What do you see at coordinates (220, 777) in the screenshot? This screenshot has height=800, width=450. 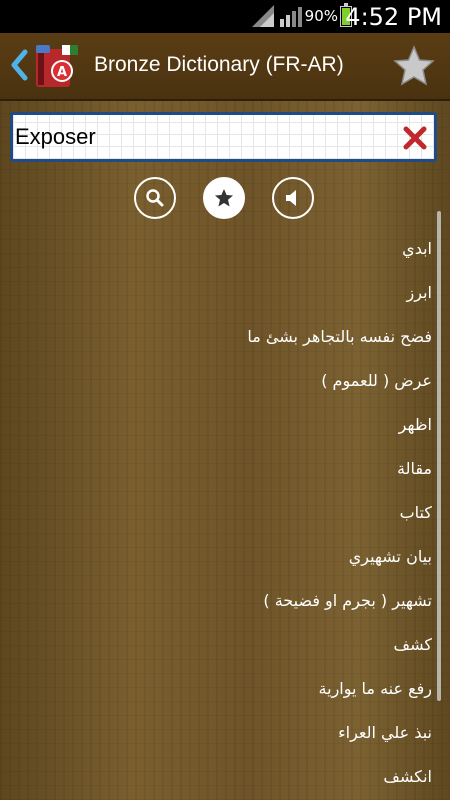 I see `result-item: انكشف` at bounding box center [220, 777].